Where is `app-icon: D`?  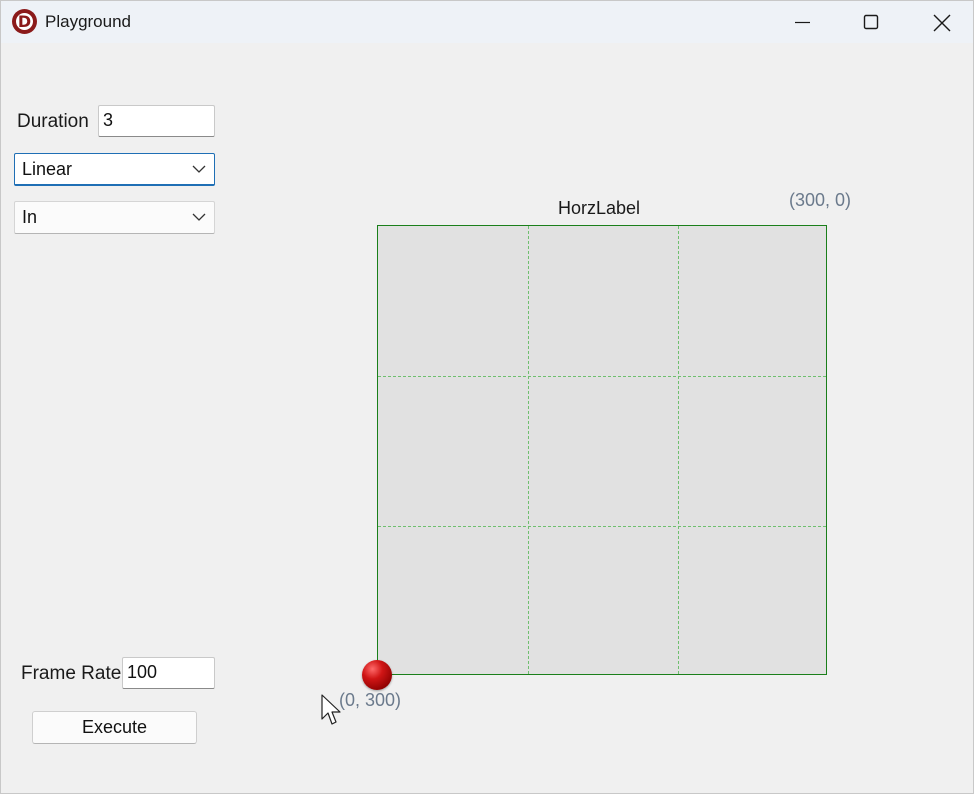 app-icon: D is located at coordinates (24, 21).